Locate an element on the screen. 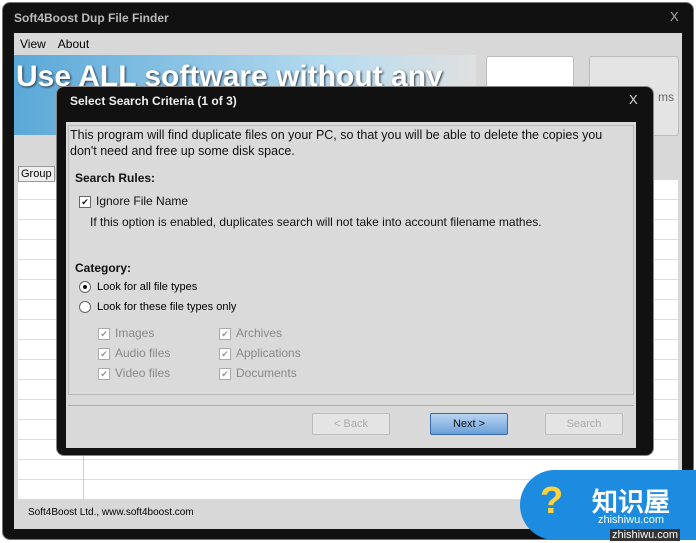  radio-icon is located at coordinates (85, 307).